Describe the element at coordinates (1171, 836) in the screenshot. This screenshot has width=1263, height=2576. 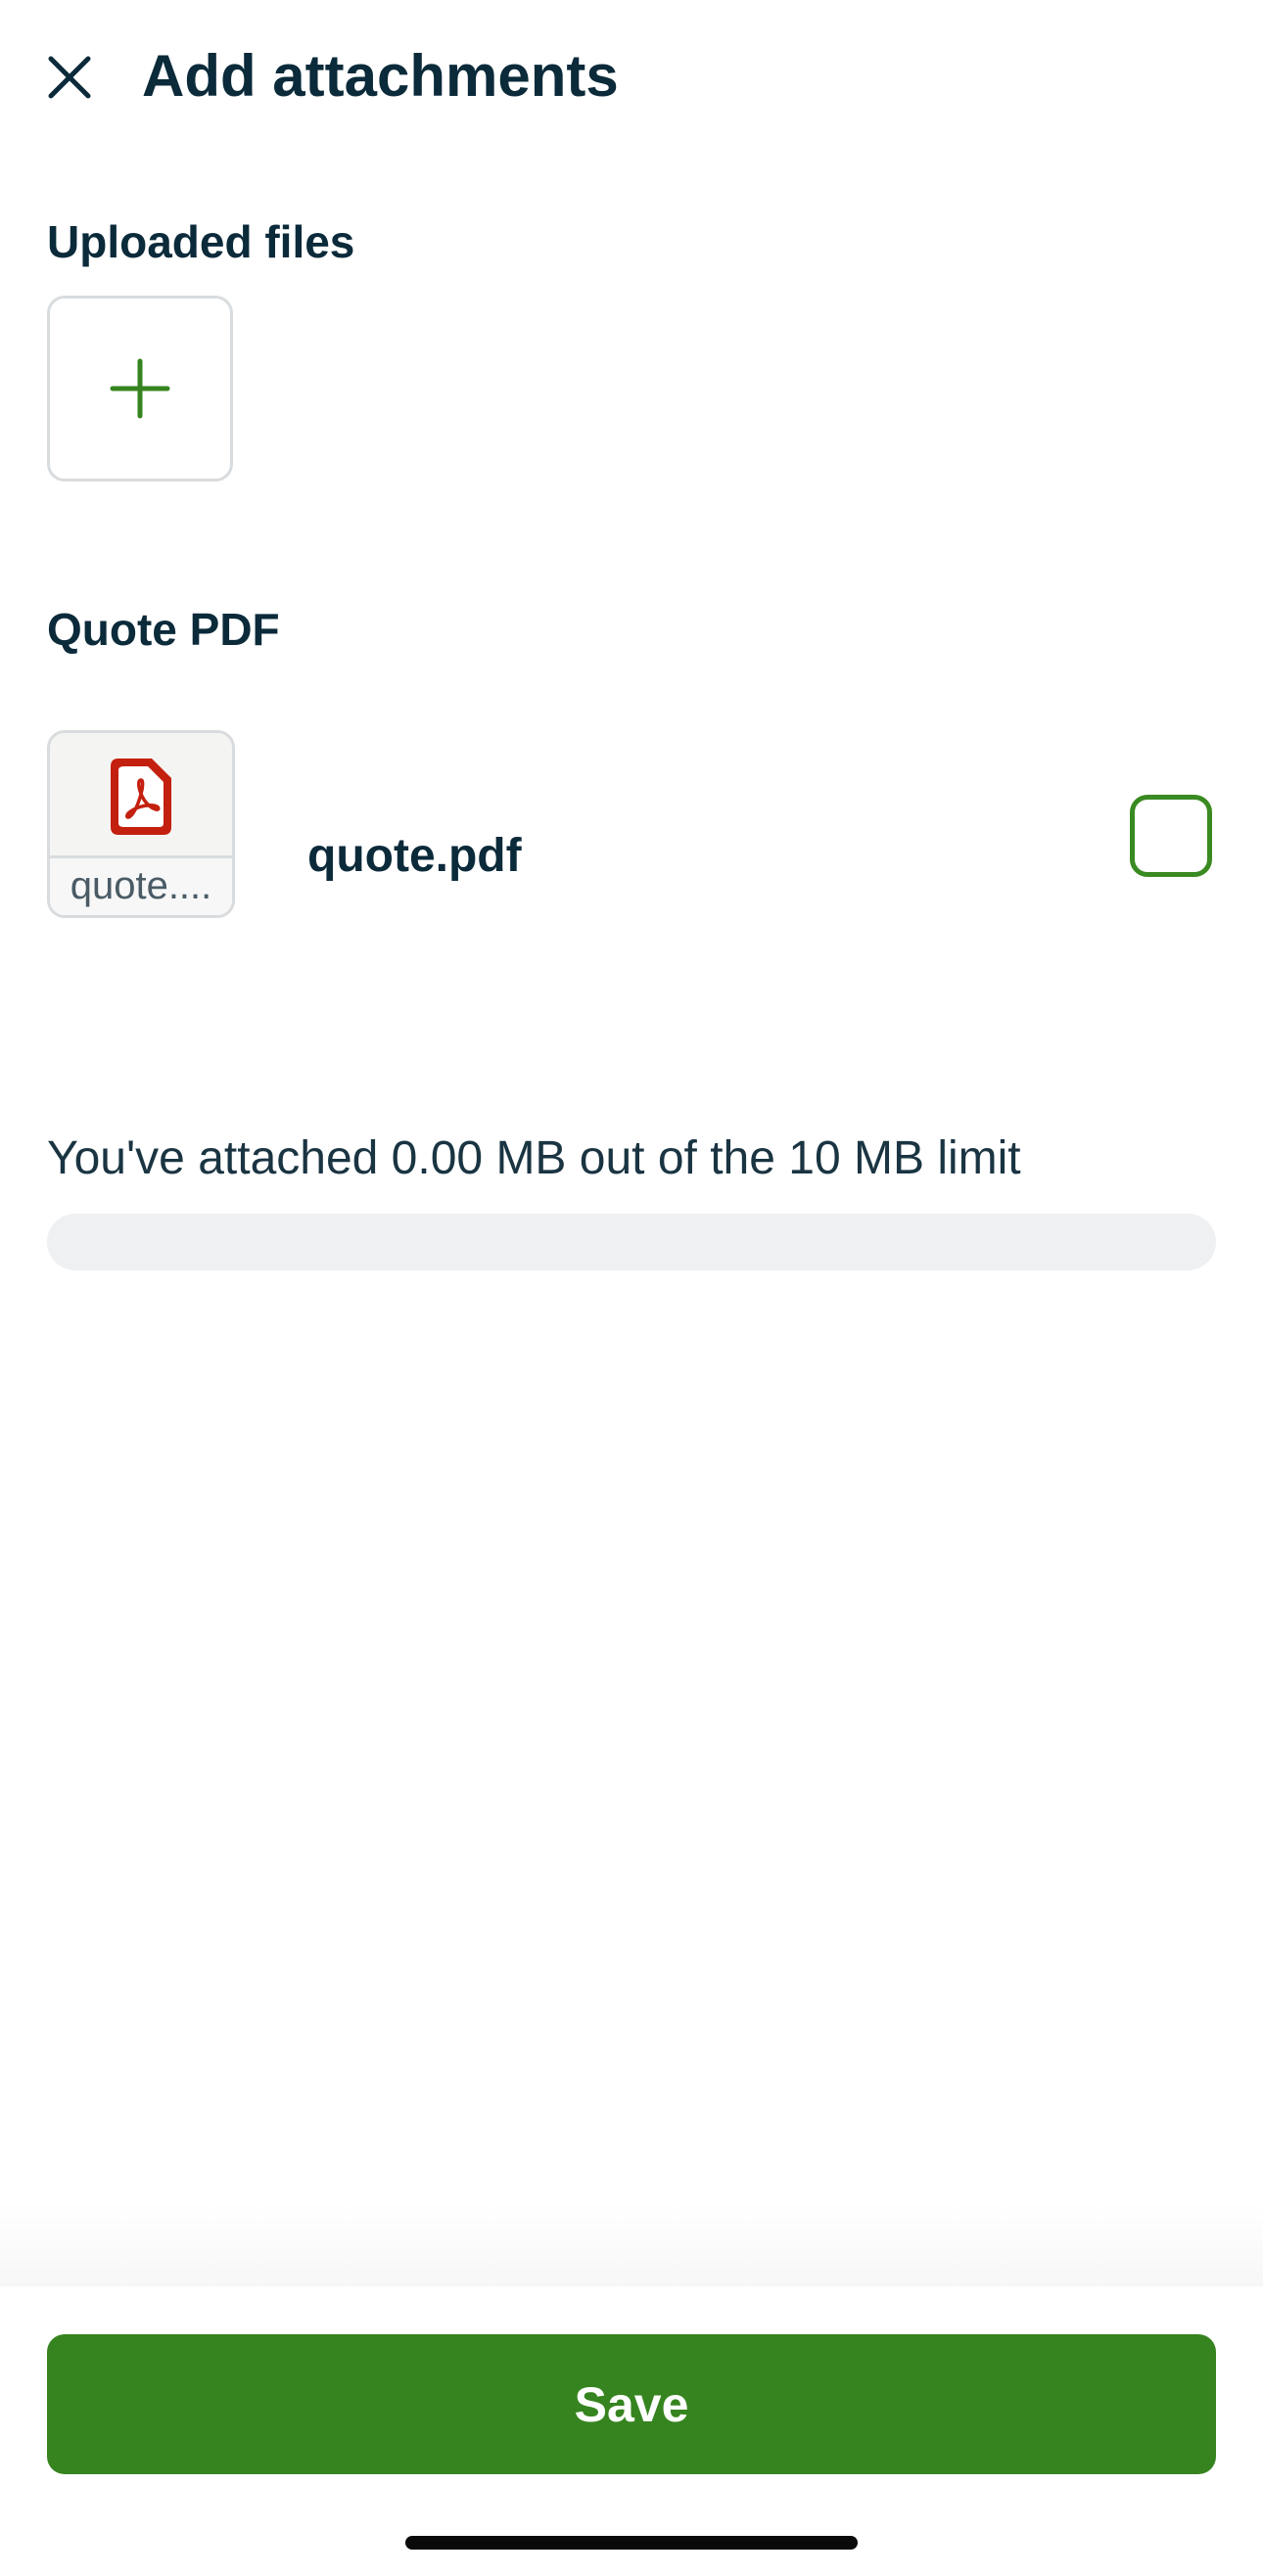
I see `select-file-checkbox` at that location.